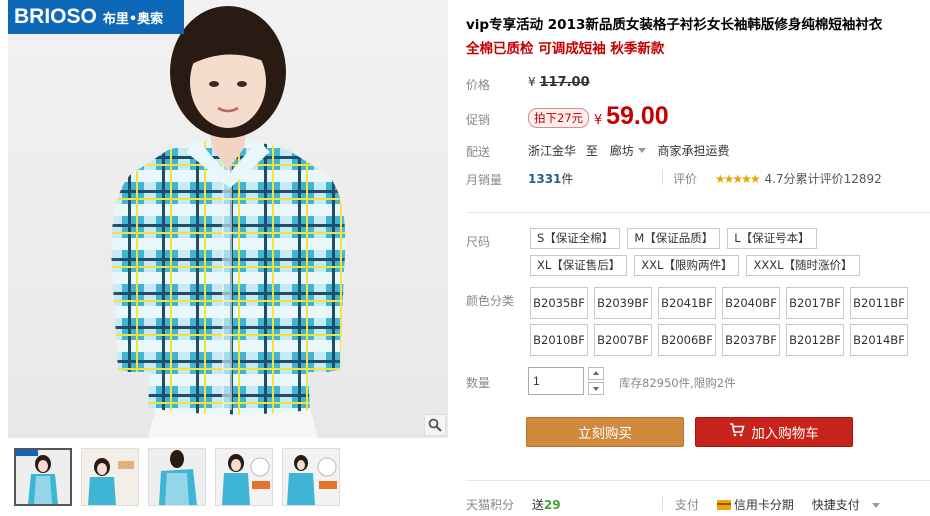 Image resolution: width=930 pixels, height=516 pixels. I want to click on credit-card-installment: 信用卡分期, so click(755, 505).